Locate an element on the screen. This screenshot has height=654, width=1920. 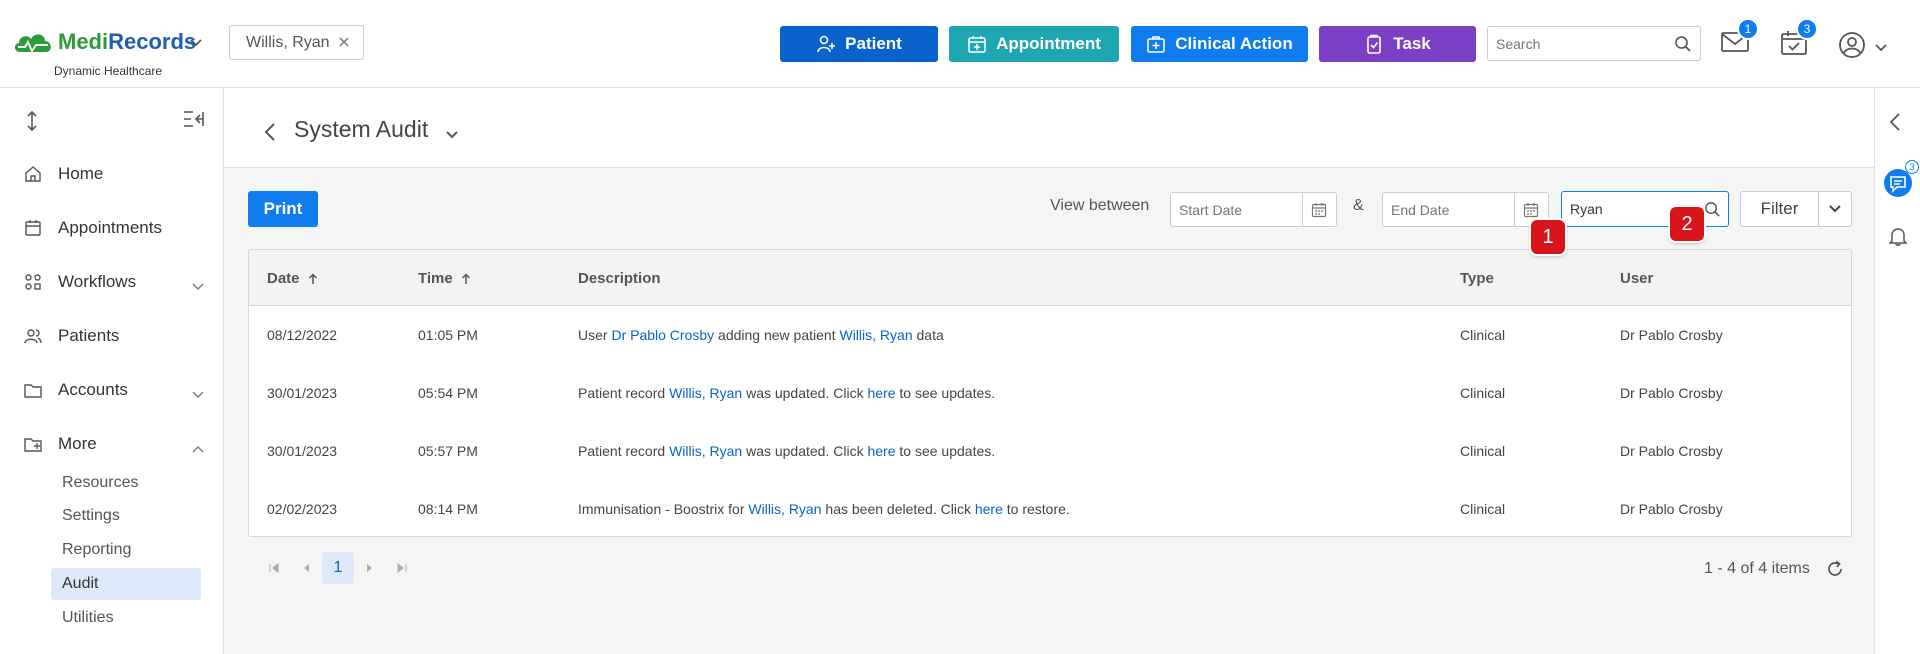
filter-button: Filter is located at coordinates (1796, 209).